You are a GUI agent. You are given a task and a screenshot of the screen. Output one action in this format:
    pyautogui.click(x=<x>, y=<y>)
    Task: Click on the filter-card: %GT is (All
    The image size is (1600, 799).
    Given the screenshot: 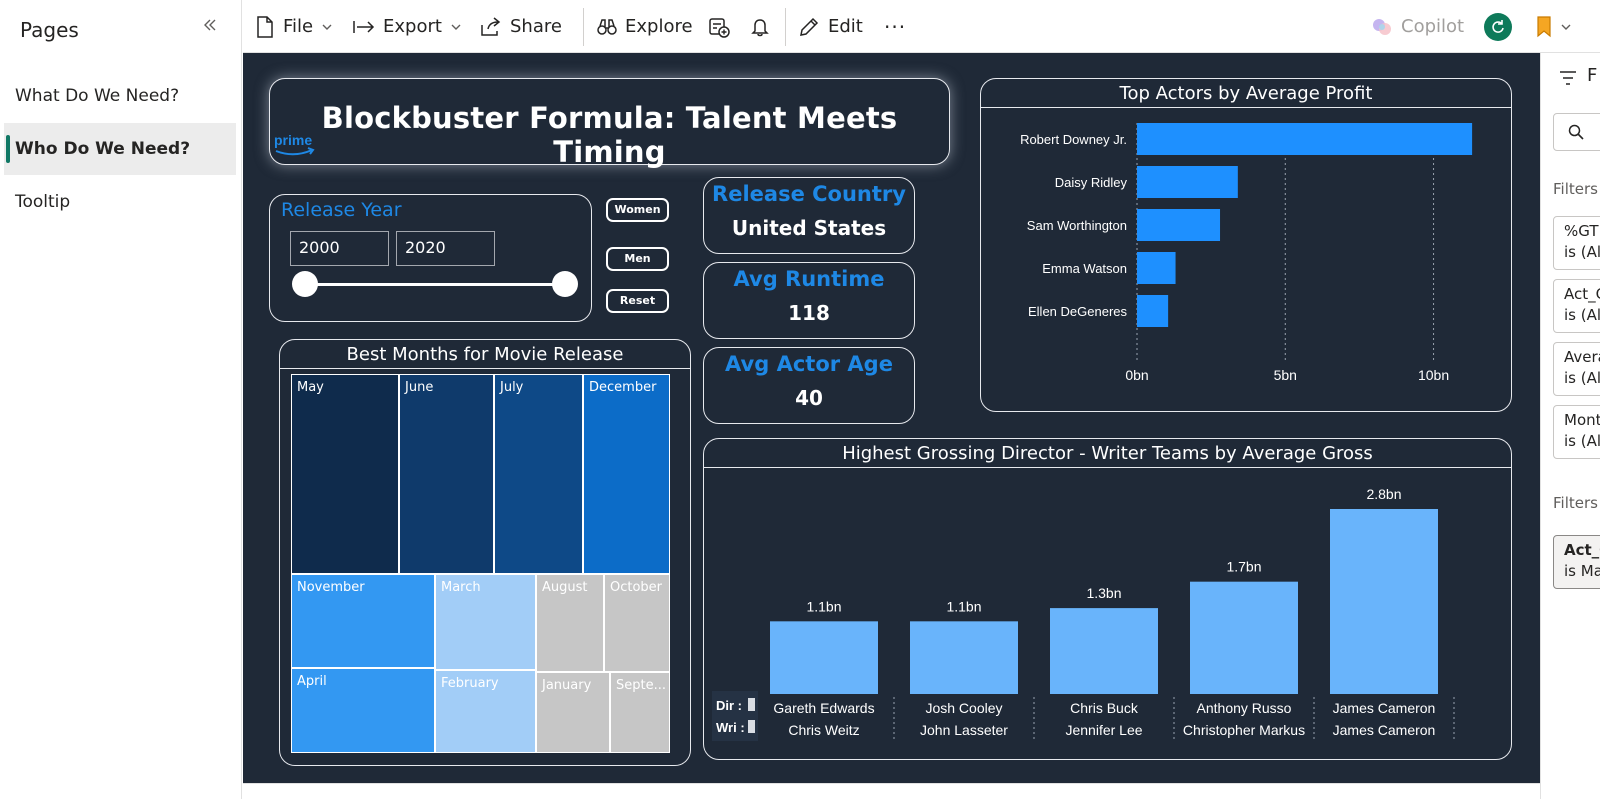 What is the action you would take?
    pyautogui.click(x=1576, y=243)
    